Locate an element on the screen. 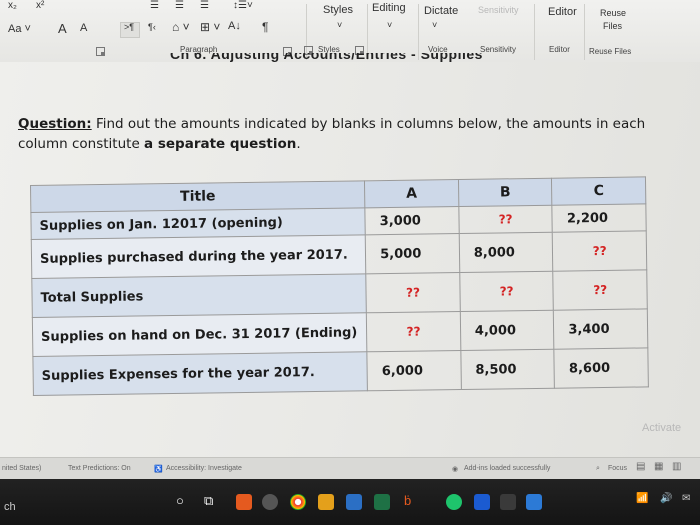 The image size is (700, 525). header-c: C is located at coordinates (598, 191).